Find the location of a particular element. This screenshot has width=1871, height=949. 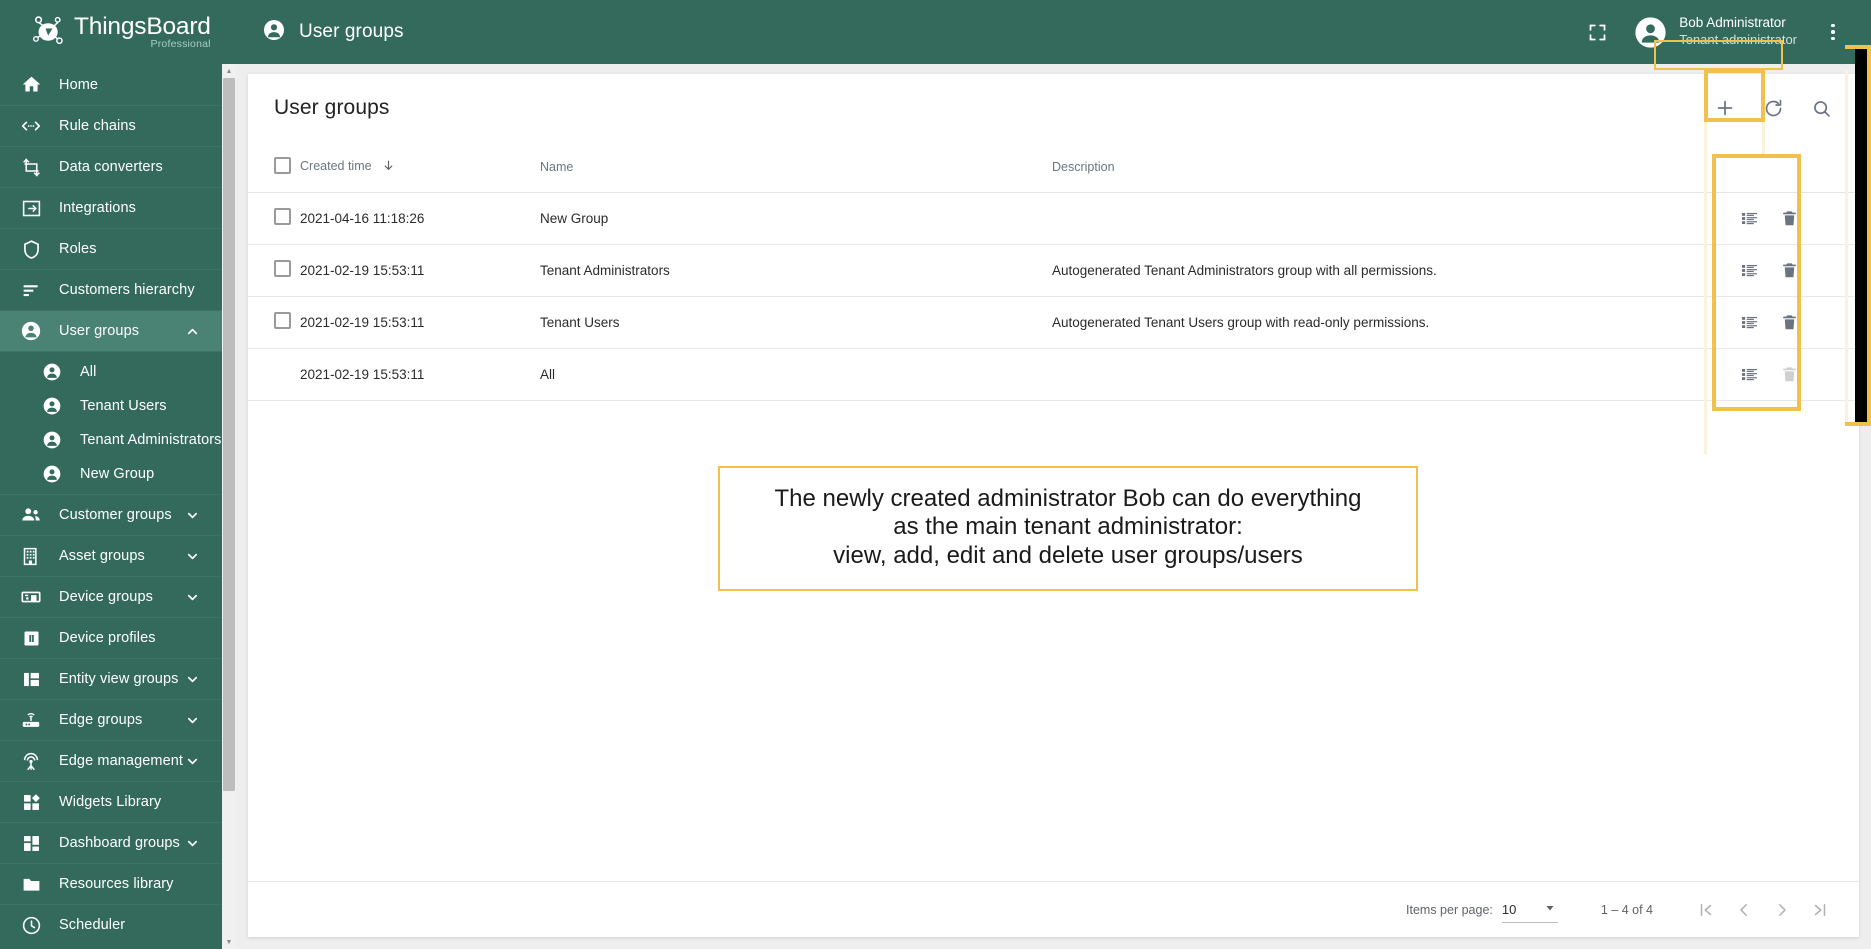

search-button is located at coordinates (1821, 108).